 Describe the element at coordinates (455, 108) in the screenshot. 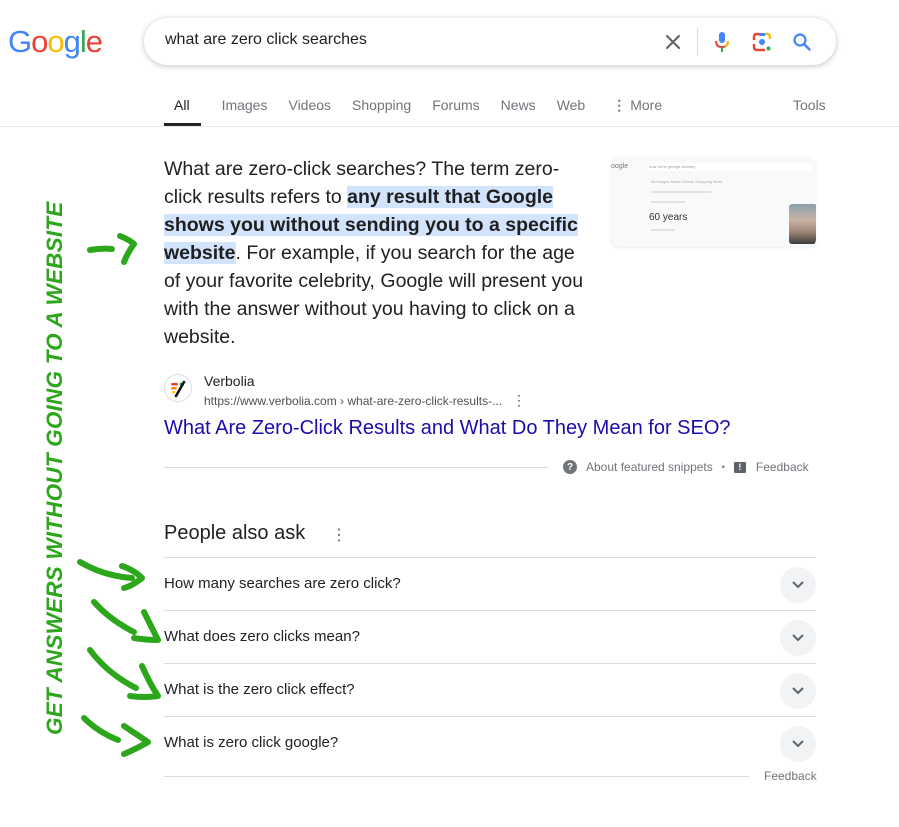

I see `tab-forums: Forums` at that location.